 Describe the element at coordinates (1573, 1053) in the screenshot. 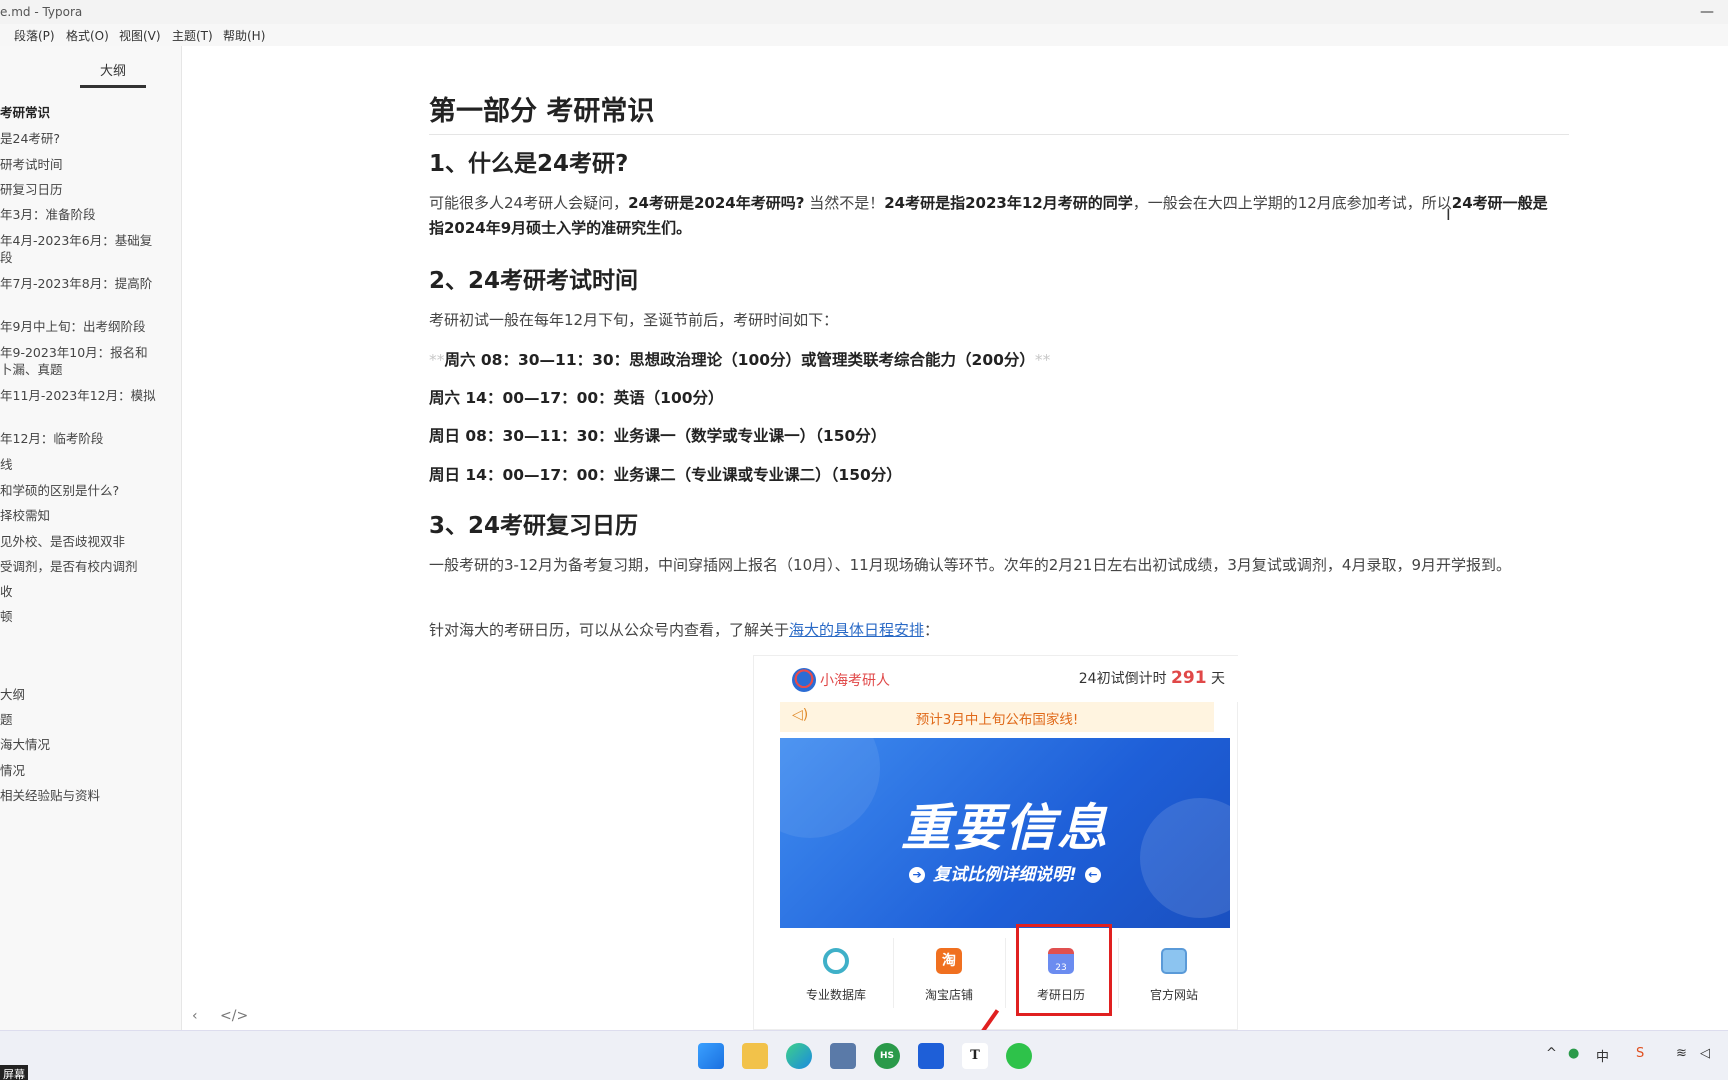

I see `tray-app-icon: ●` at that location.